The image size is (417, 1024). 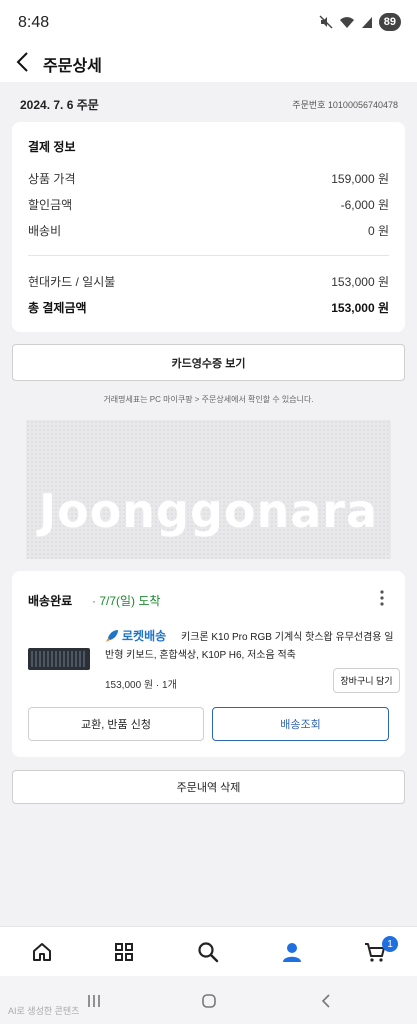 What do you see at coordinates (141, 685) in the screenshot?
I see `product-price-quantity: 153,000 원 · 1개` at bounding box center [141, 685].